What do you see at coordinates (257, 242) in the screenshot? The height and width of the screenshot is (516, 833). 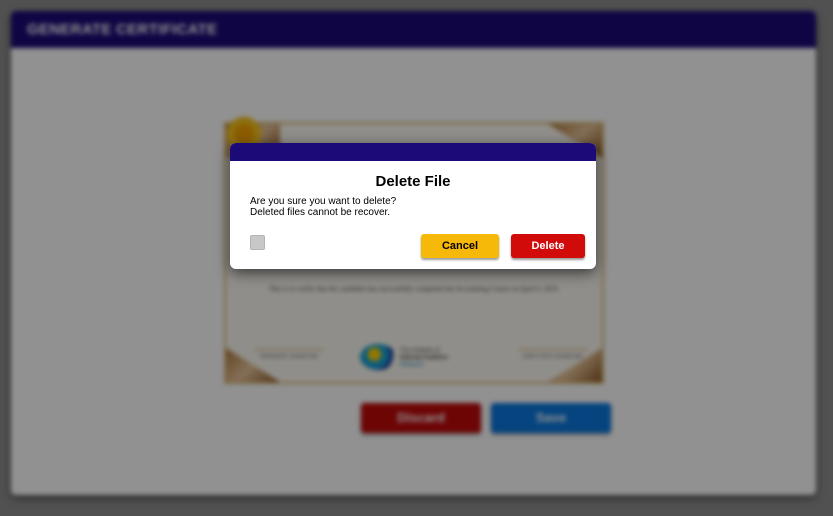 I see `dialog-checkbox` at bounding box center [257, 242].